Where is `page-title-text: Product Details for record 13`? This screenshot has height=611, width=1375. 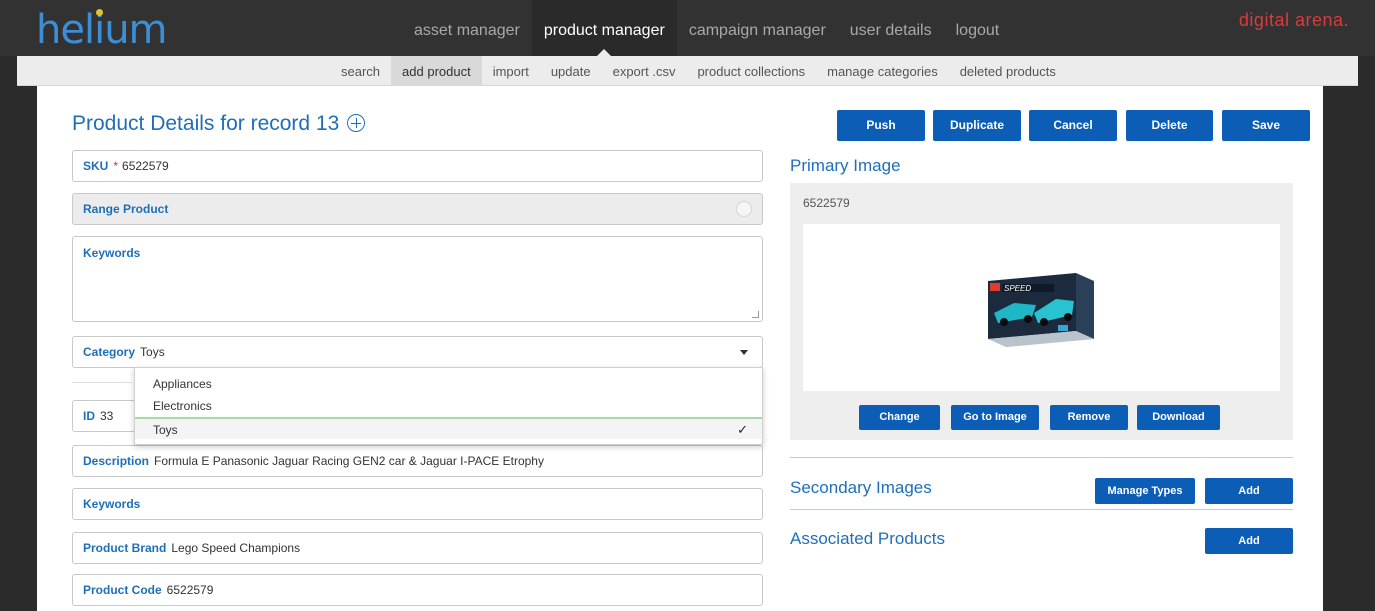 page-title-text: Product Details for record 13 is located at coordinates (206, 123).